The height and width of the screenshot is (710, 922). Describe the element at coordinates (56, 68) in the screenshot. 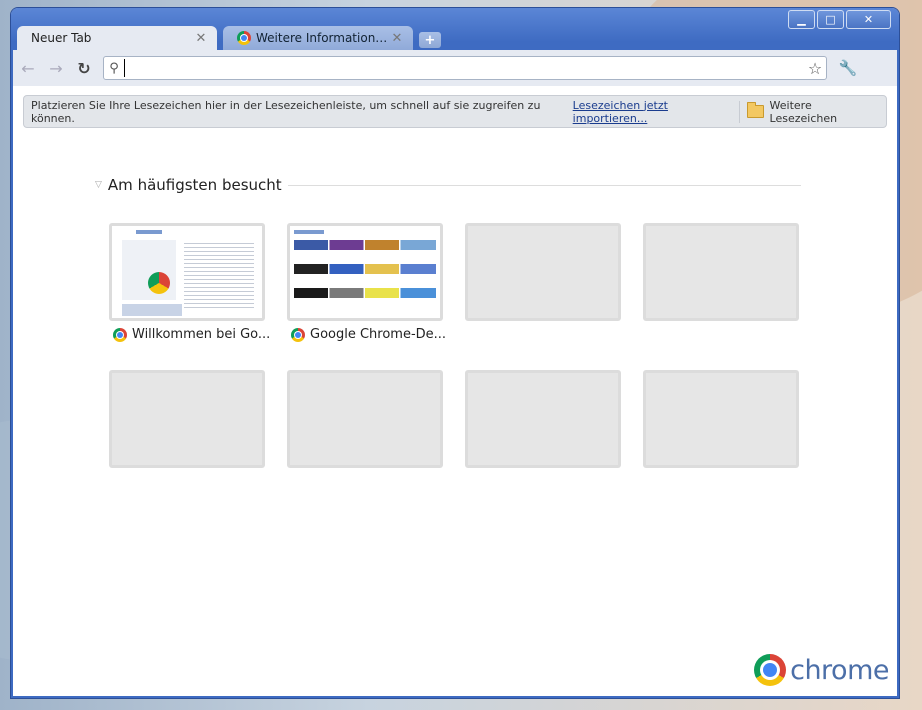

I see `forward-arrow-icon: →` at that location.